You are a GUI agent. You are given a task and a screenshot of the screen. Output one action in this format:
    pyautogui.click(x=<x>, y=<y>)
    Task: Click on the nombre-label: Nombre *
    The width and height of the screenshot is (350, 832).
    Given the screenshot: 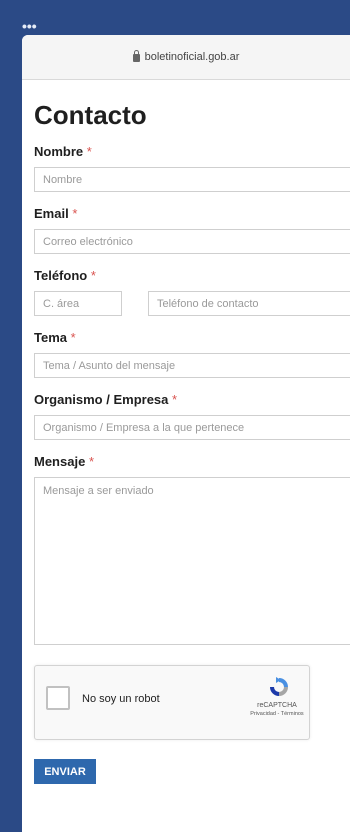 What is the action you would take?
    pyautogui.click(x=192, y=153)
    